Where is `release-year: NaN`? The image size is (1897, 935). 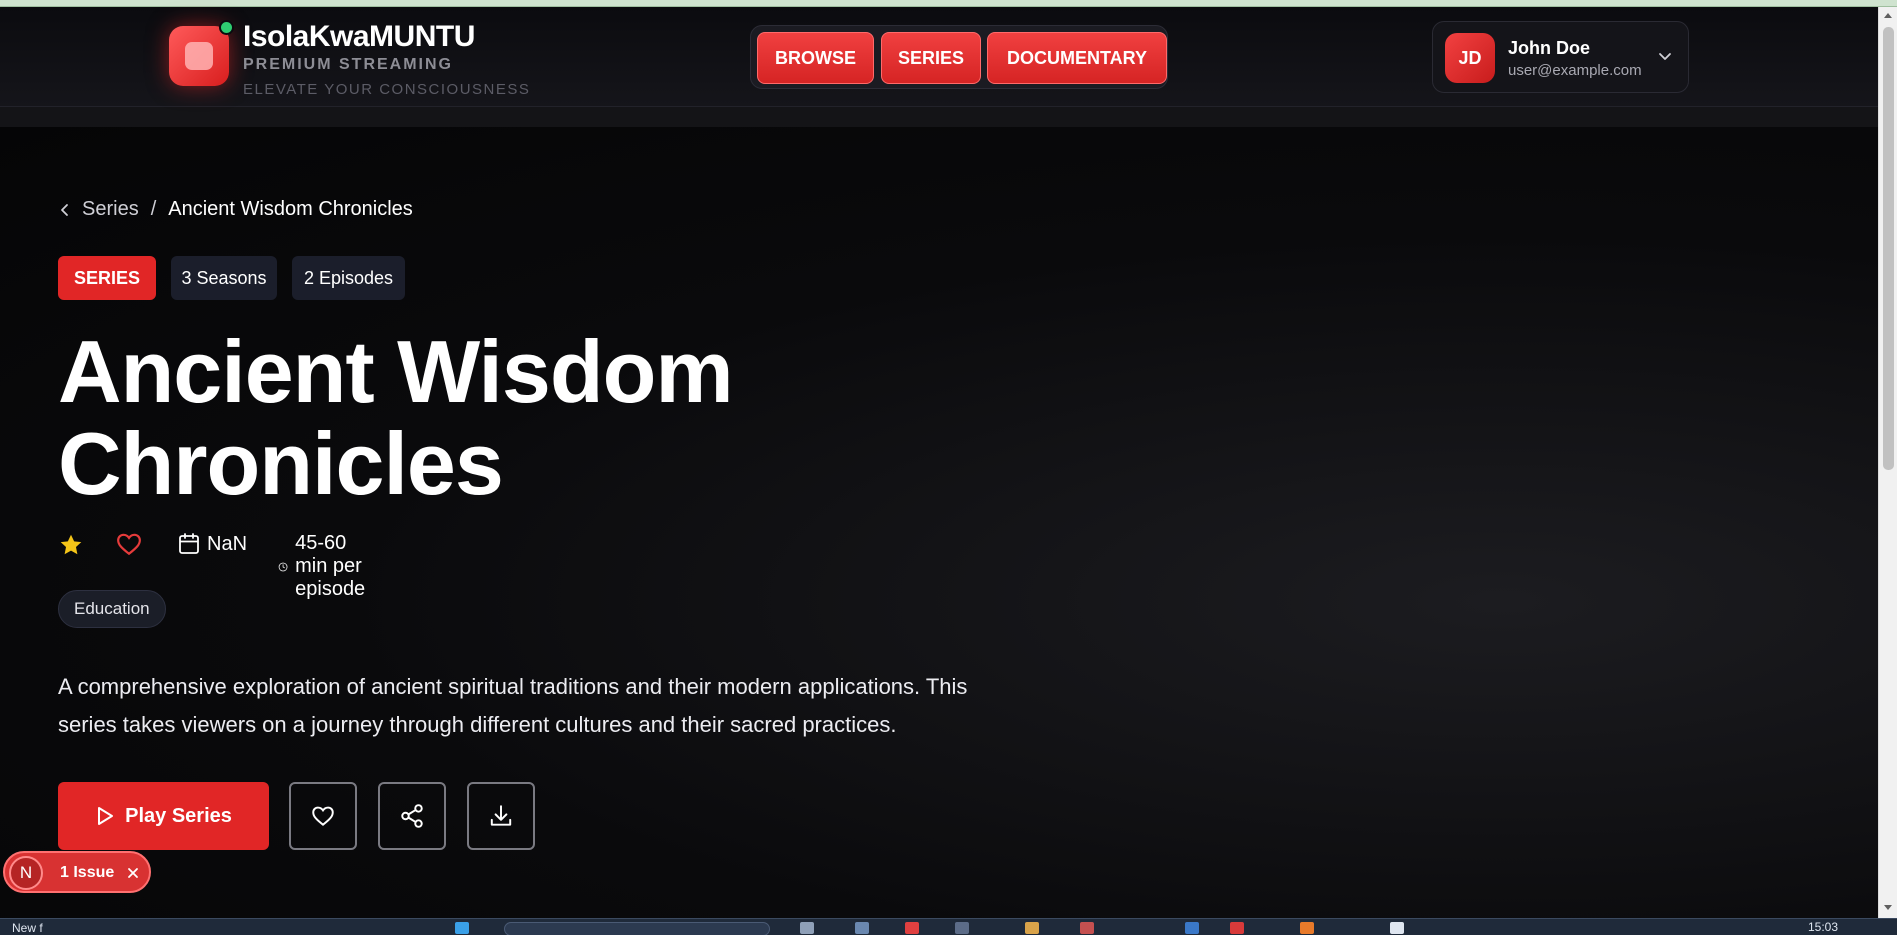
release-year: NaN is located at coordinates (212, 544).